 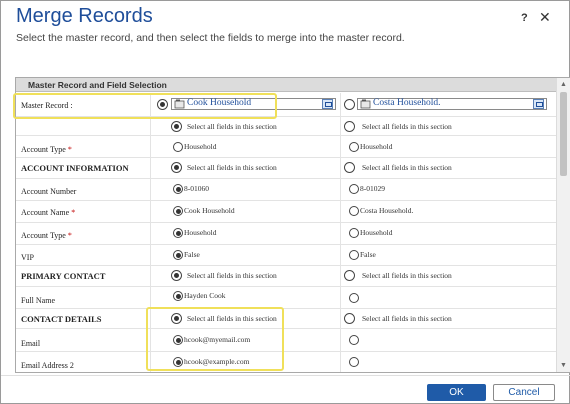 I want to click on scroll-down-icon: ▼, so click(x=563, y=365).